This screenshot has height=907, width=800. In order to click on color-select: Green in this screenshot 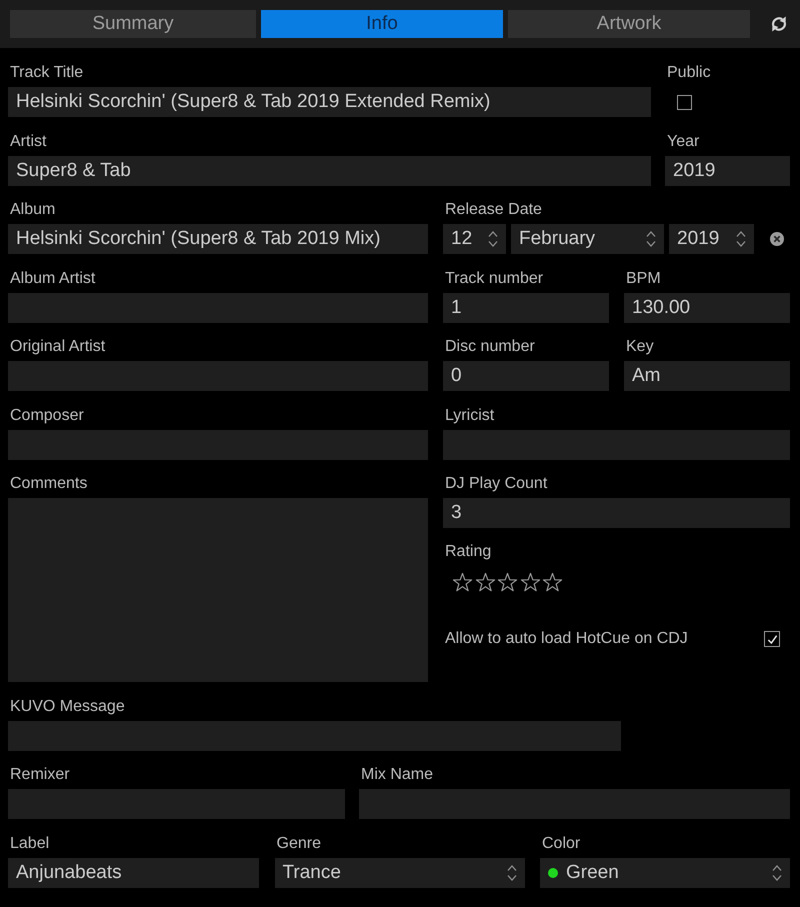, I will do `click(665, 873)`.